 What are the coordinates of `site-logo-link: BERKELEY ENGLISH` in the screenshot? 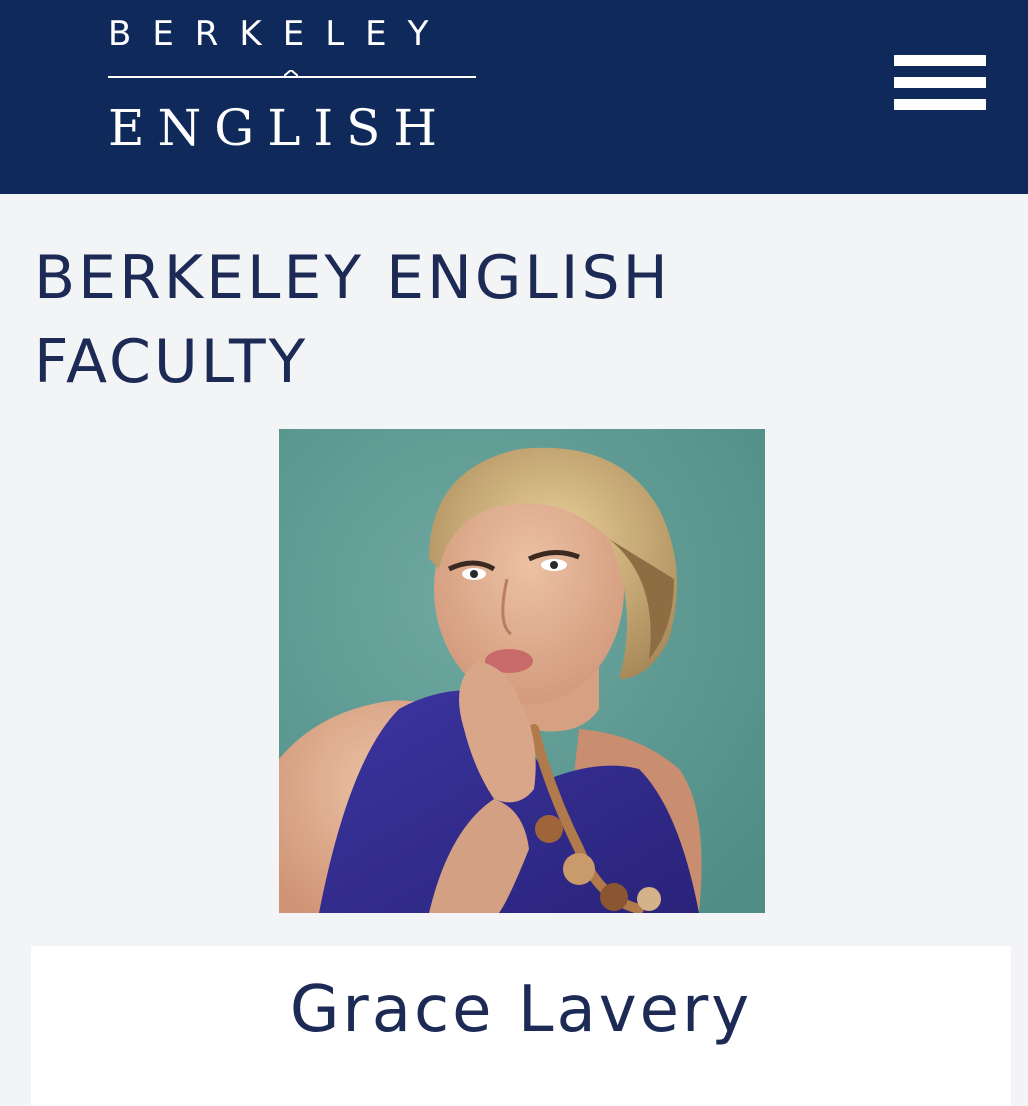 It's located at (293, 89).